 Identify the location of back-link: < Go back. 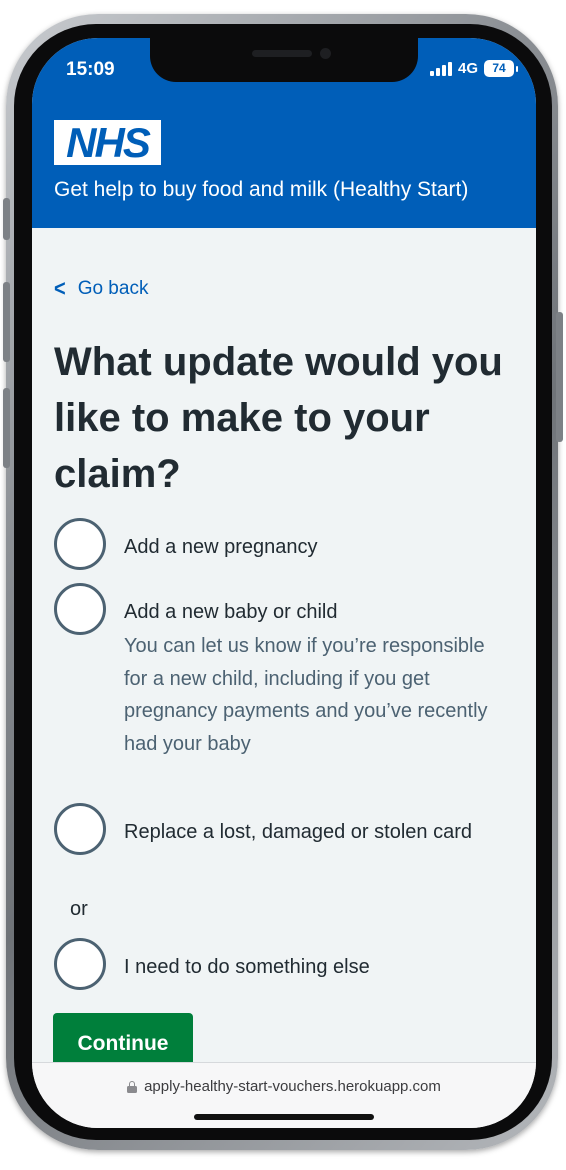
(101, 289).